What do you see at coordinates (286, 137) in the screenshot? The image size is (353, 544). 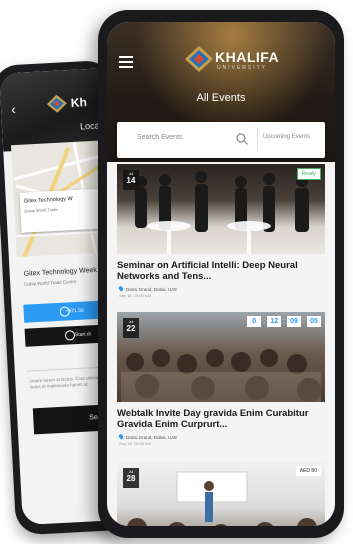 I see `event-filter-select: Upcoming Events` at bounding box center [286, 137].